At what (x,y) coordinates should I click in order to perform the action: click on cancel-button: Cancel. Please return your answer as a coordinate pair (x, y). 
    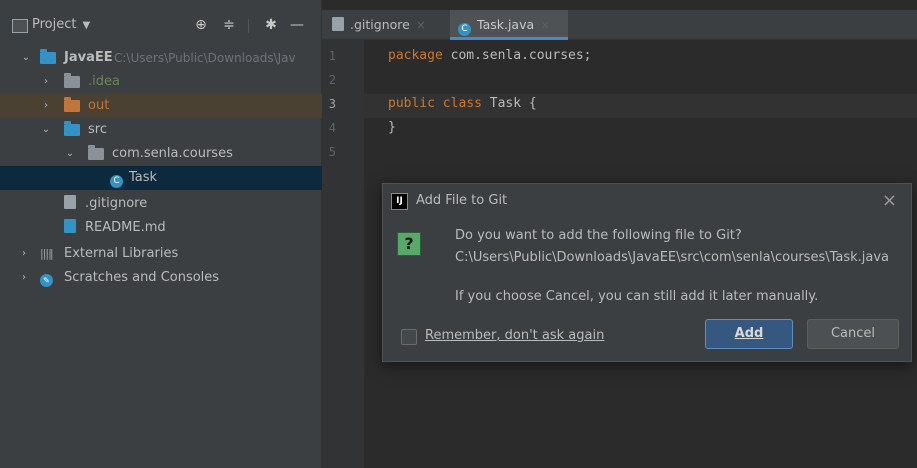
    Looking at the image, I should click on (853, 334).